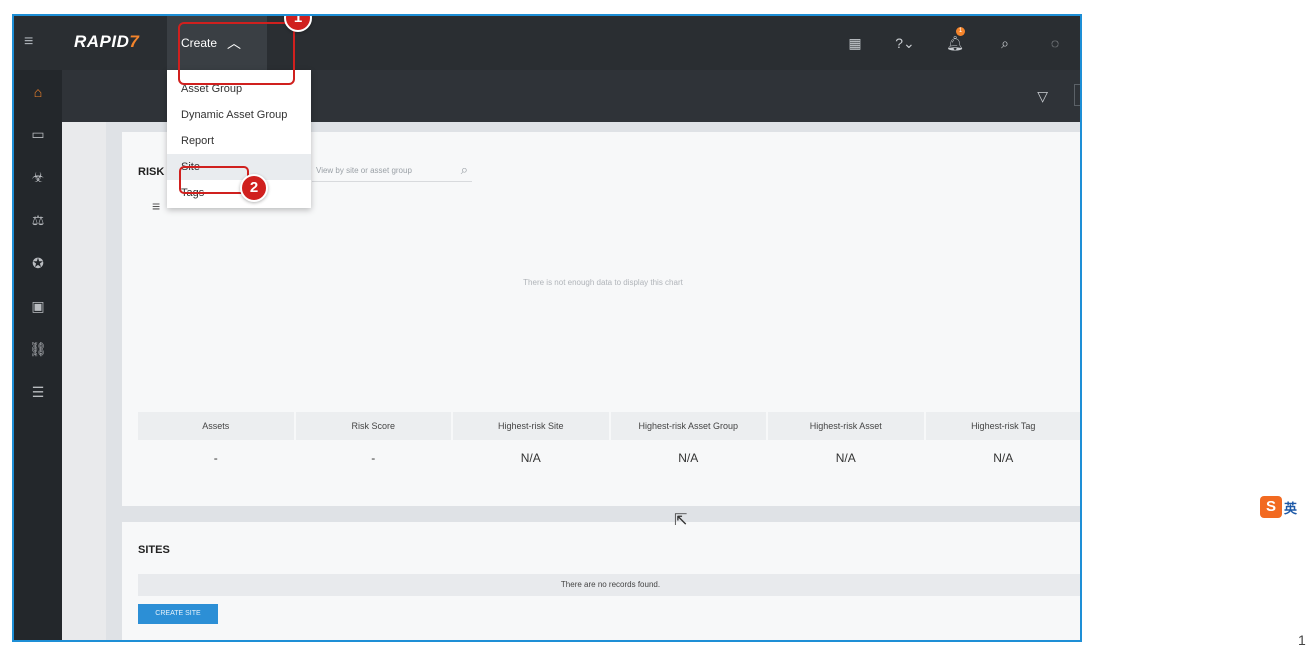  What do you see at coordinates (547, 43) in the screenshot?
I see `top-navigation-bar: ≡ RAPID7 Create ︿ ▦ ?⌄ 🔔︎ 1 ⌕ ◌` at bounding box center [547, 43].